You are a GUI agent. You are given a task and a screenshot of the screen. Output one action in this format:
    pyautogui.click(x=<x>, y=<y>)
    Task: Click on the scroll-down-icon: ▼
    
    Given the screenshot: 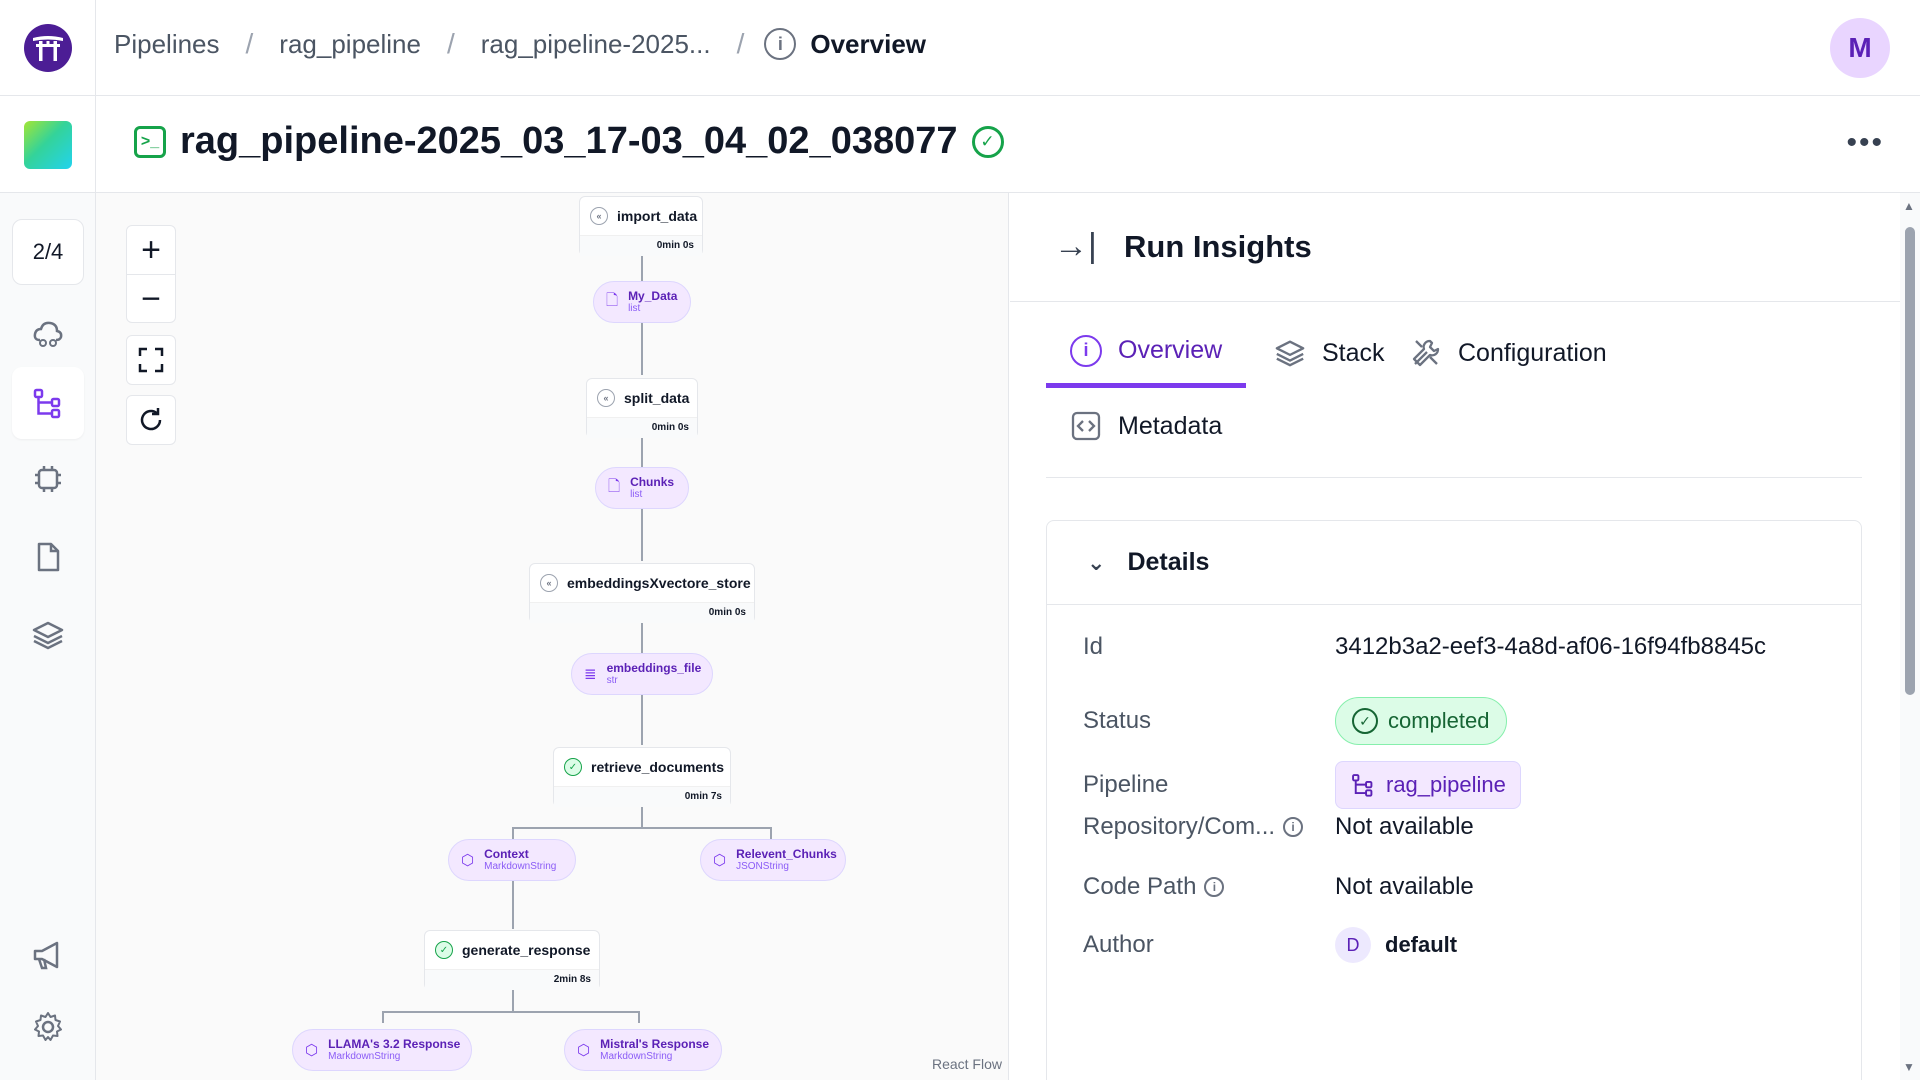 What is the action you would take?
    pyautogui.click(x=1909, y=1067)
    